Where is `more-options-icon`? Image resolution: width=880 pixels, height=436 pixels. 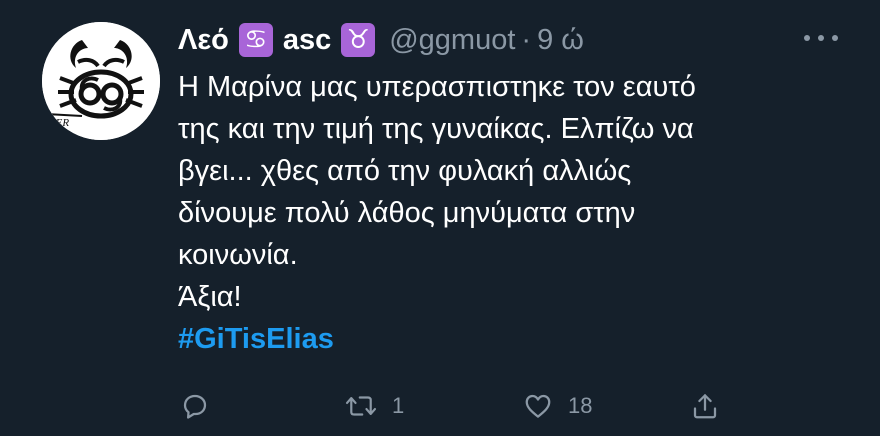
more-options-icon is located at coordinates (821, 38).